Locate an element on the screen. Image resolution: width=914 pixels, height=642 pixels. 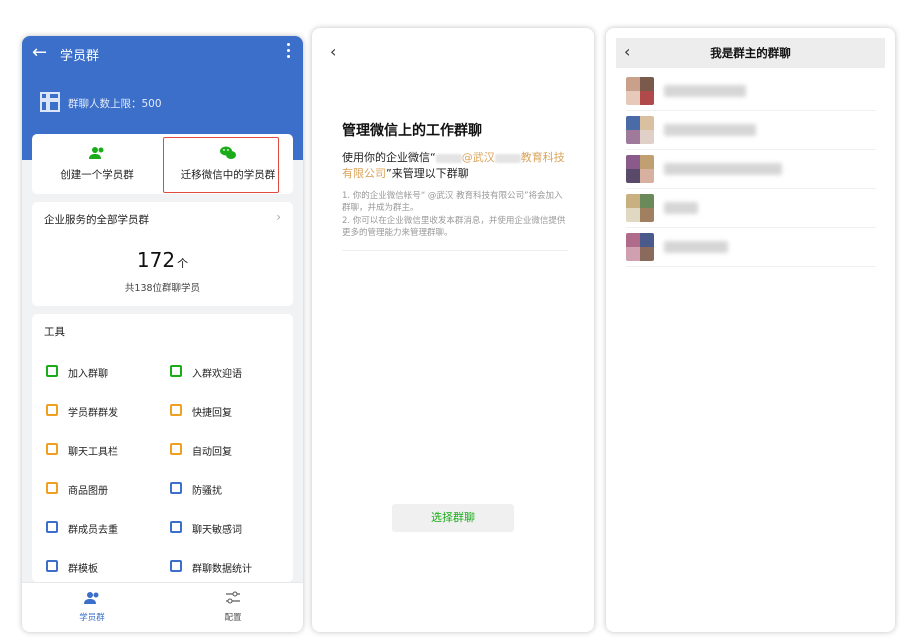
chevron-right-icon: › is located at coordinates (278, 217).